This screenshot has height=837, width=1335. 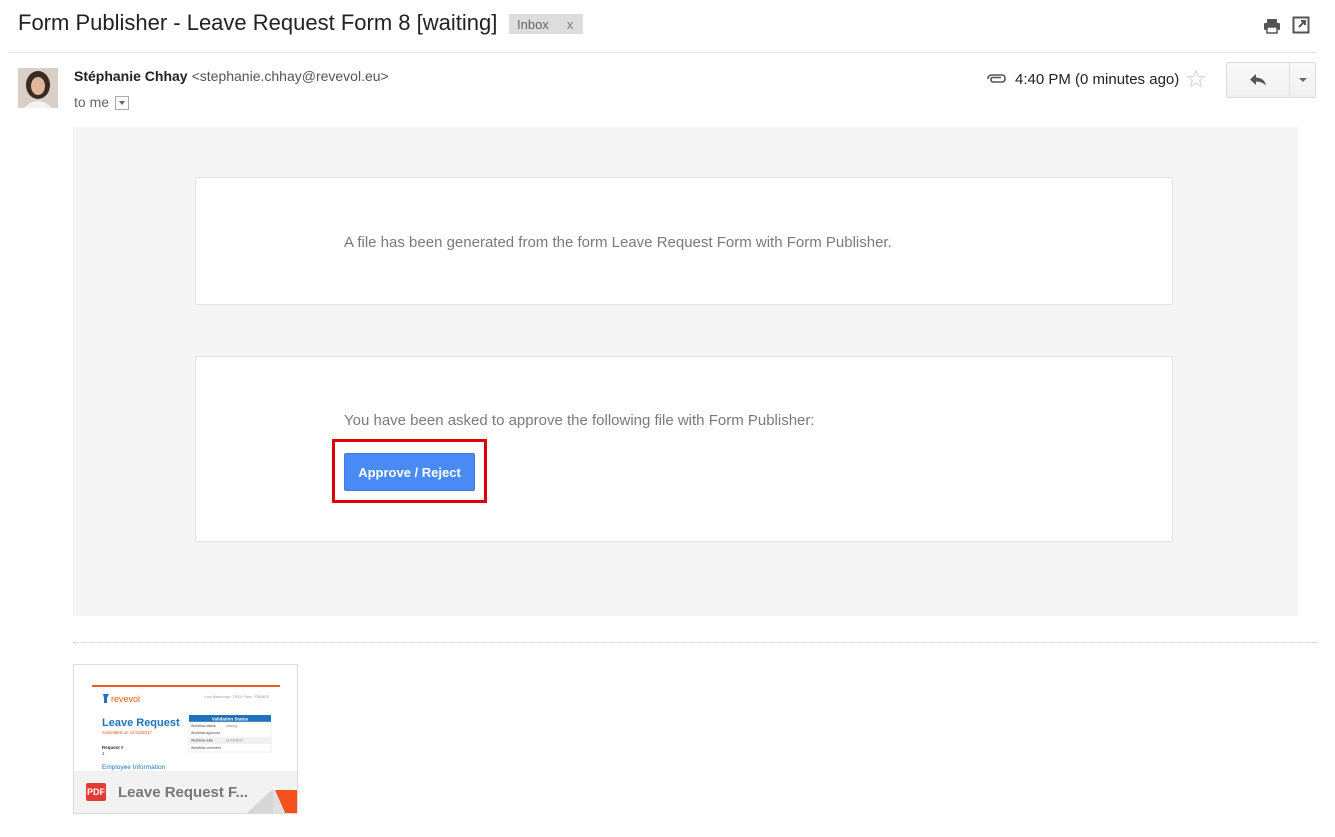 I want to click on preview-address: 4 rue Bobeuvray · 75001 Paris · FRANCE, so click(x=237, y=697).